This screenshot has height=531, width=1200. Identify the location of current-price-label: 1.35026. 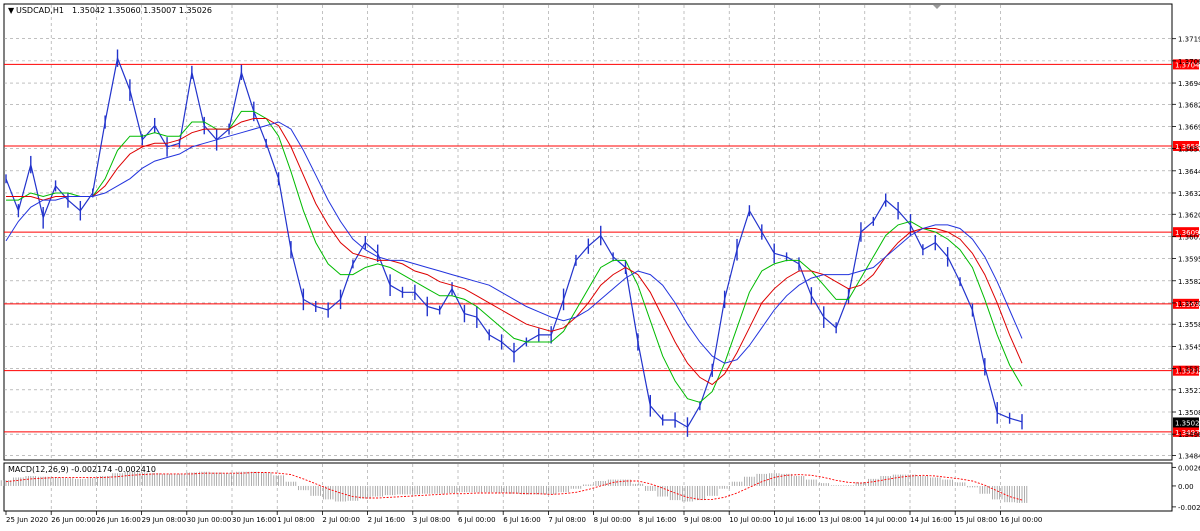
(1187, 423).